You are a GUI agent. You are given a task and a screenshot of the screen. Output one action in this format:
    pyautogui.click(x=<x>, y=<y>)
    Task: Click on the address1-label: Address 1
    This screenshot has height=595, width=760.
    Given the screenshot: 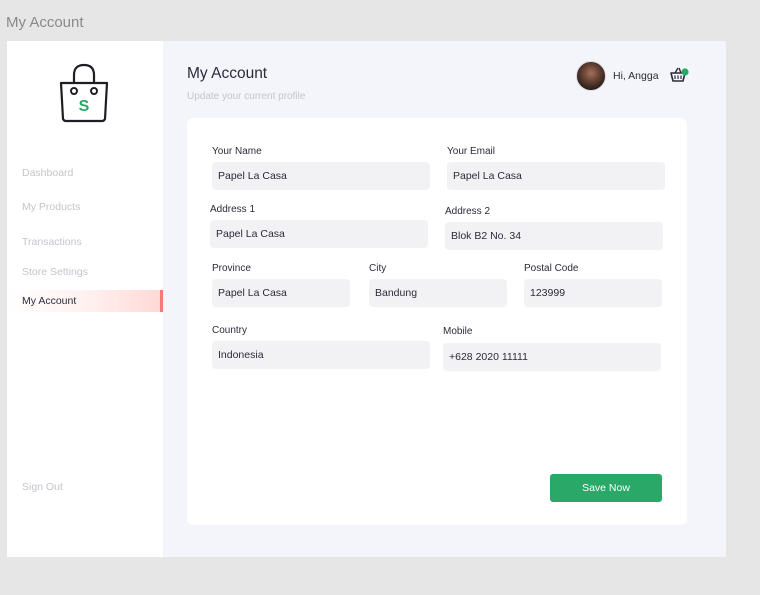 What is the action you would take?
    pyautogui.click(x=233, y=209)
    